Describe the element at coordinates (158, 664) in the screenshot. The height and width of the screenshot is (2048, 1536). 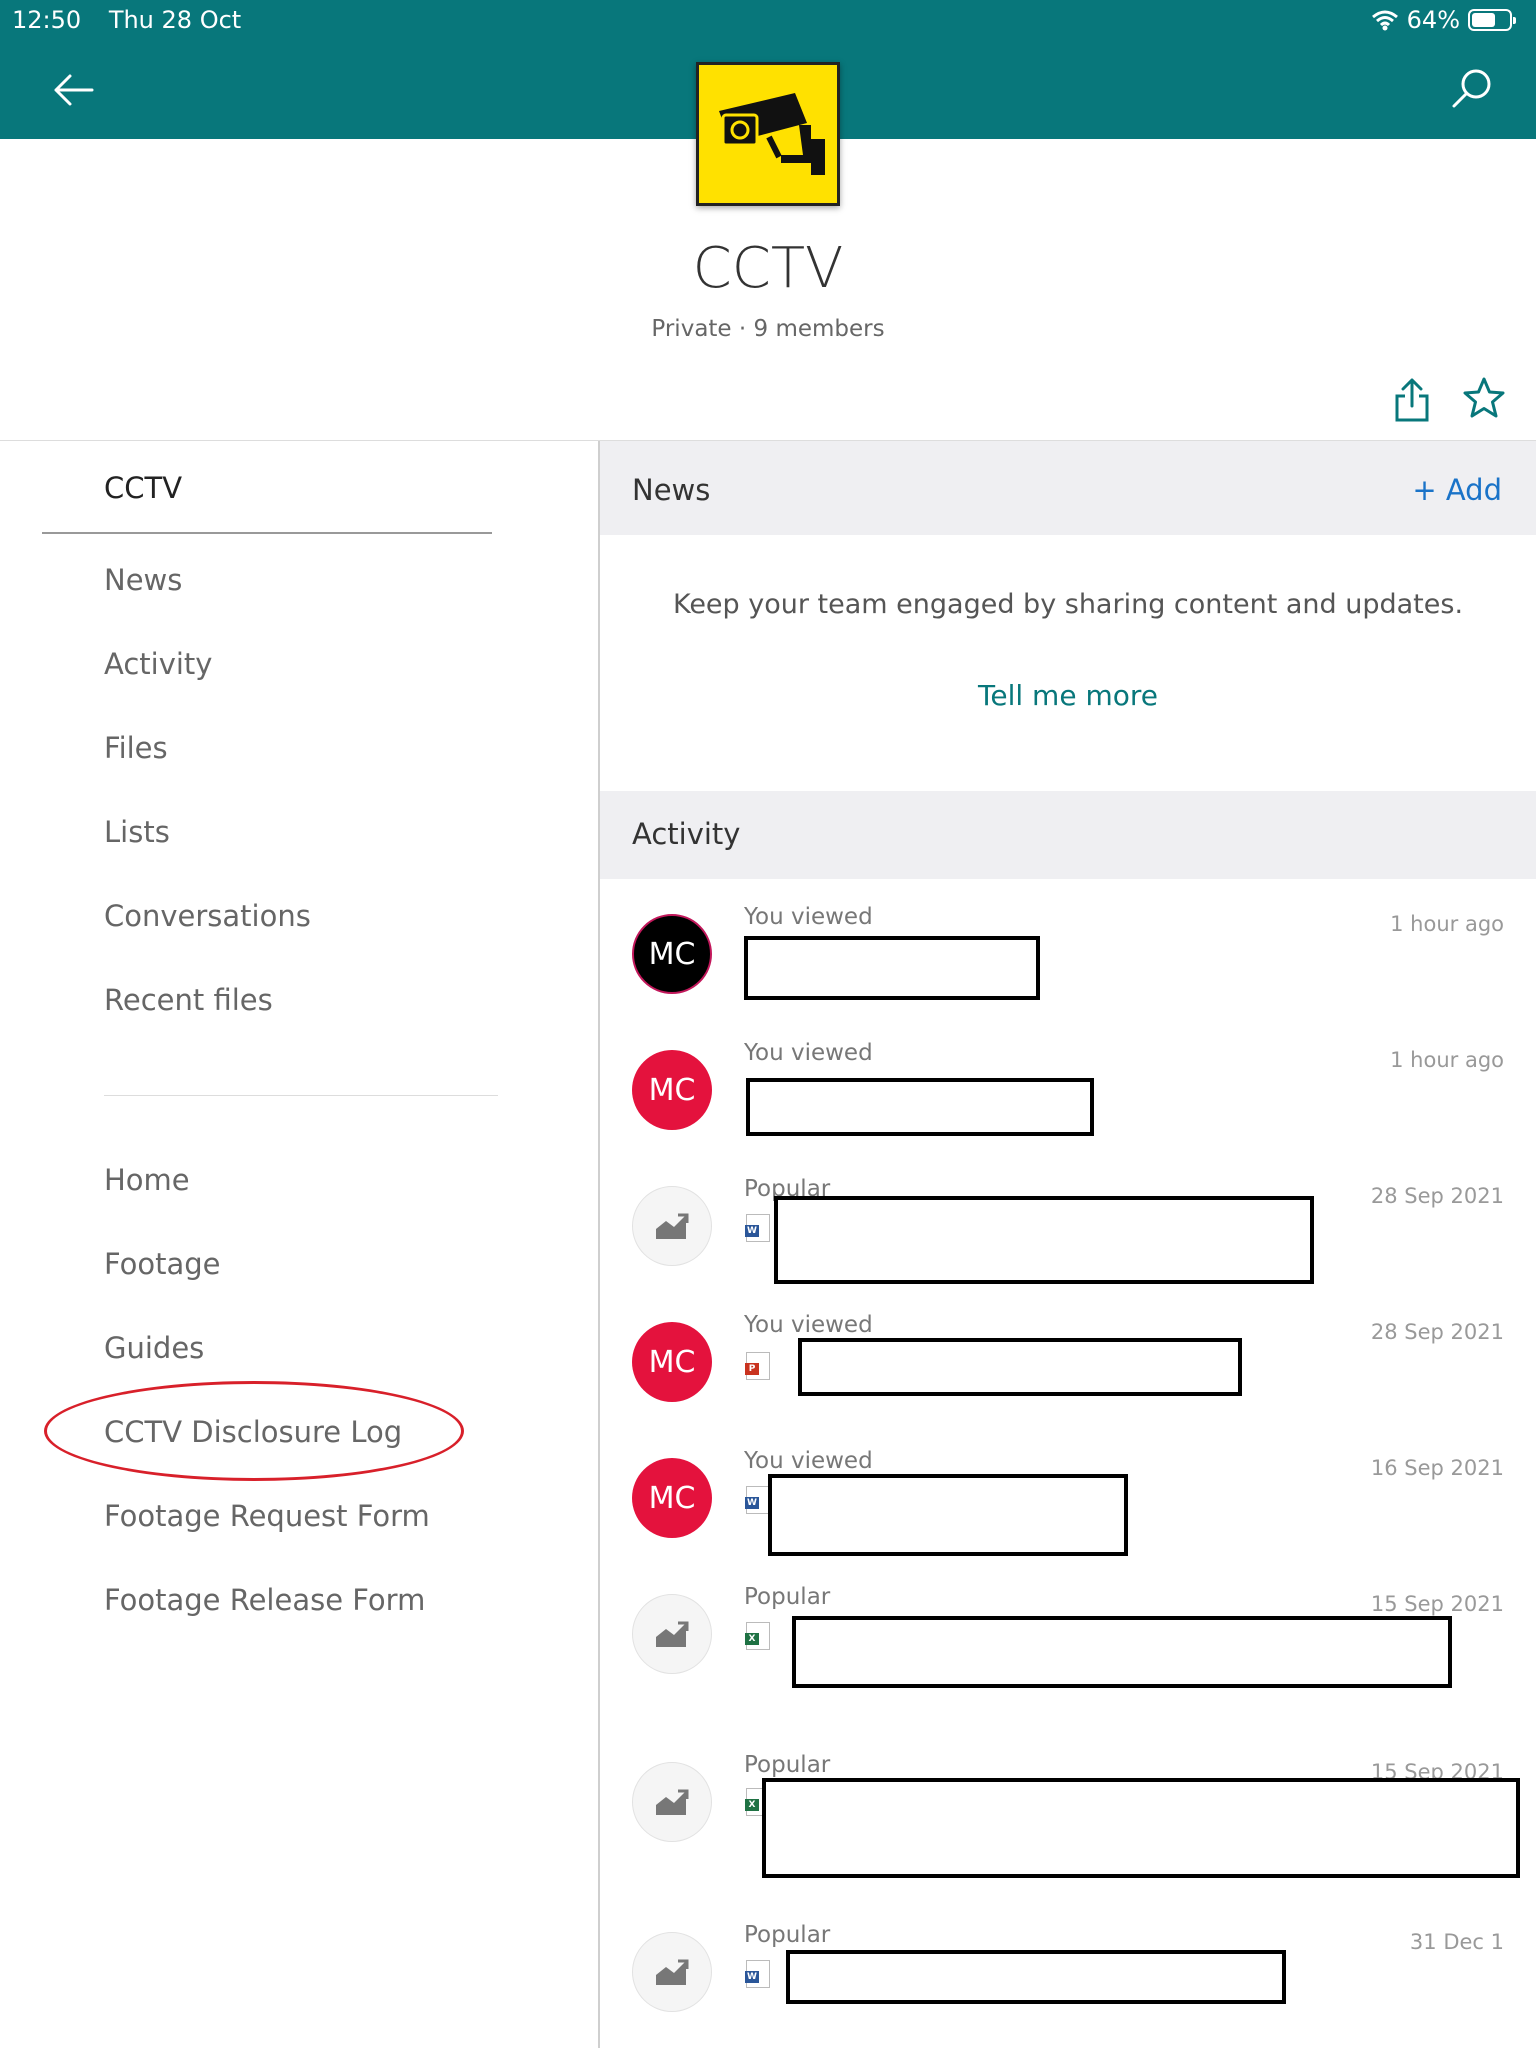
I see `nav-item-activity: Activity` at that location.